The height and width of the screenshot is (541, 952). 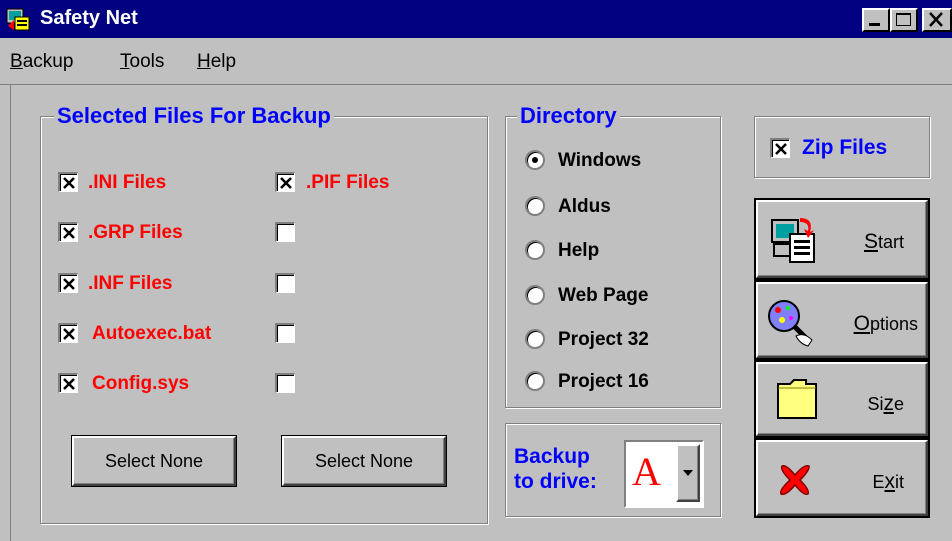 I want to click on menu-backup: Backup, so click(x=41, y=62).